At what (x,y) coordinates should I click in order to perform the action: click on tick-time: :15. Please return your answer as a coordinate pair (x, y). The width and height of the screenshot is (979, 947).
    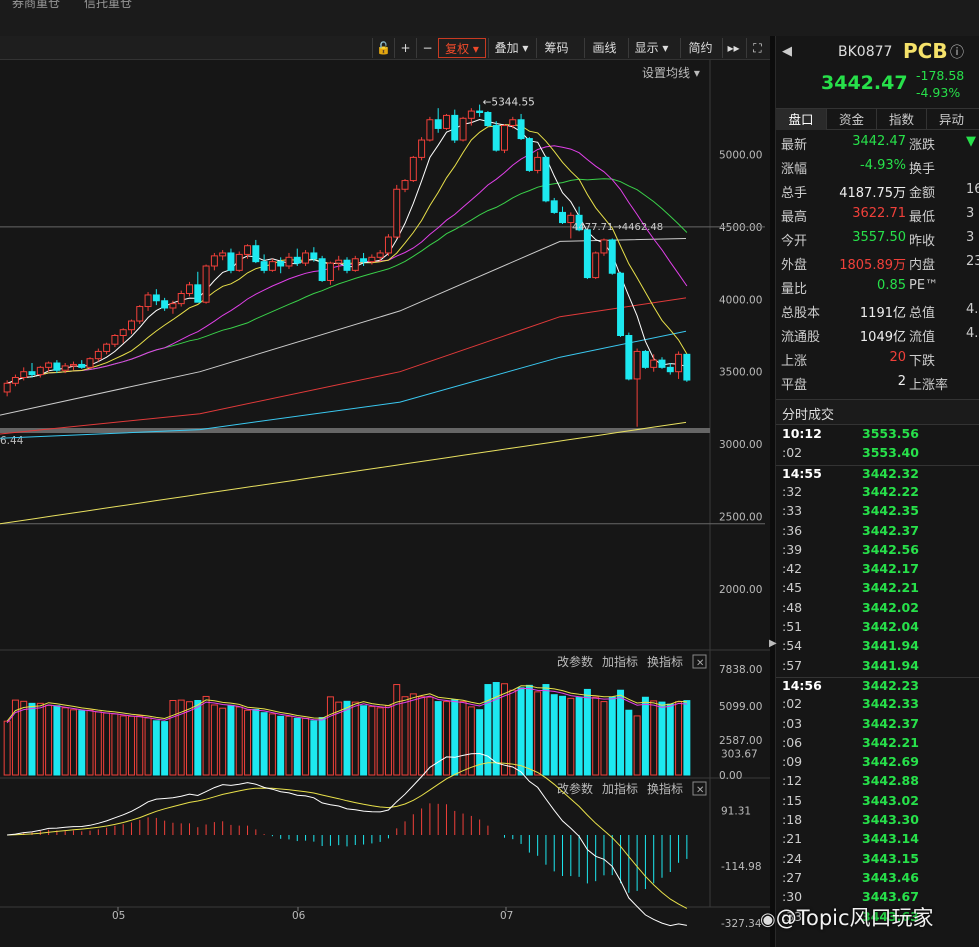
    Looking at the image, I should click on (792, 800).